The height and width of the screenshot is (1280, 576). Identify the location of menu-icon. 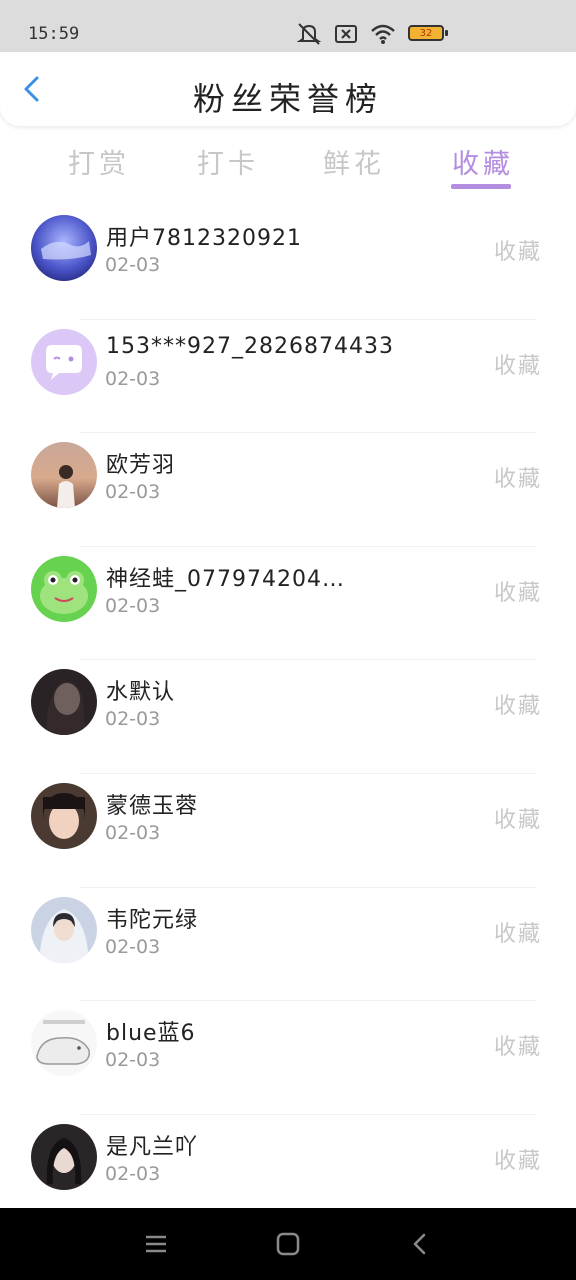
(156, 1244).